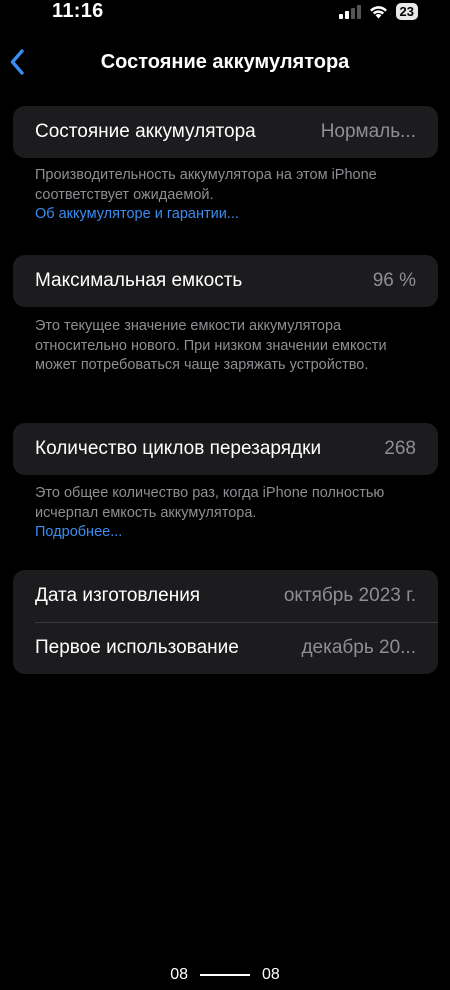  I want to click on navigation-bar: Состояние аккумулятора, so click(225, 64).